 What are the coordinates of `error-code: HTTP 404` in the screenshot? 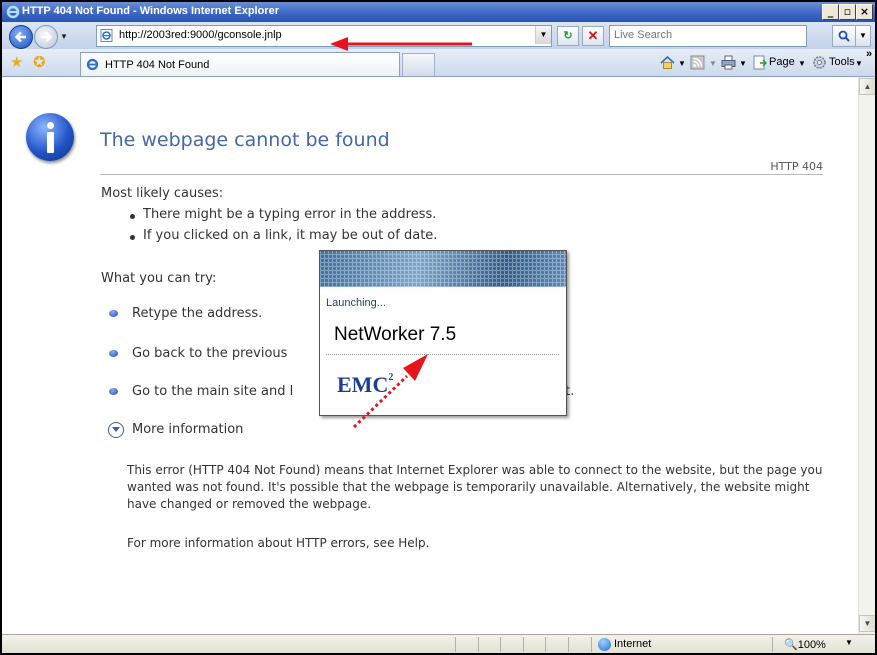 It's located at (796, 166).